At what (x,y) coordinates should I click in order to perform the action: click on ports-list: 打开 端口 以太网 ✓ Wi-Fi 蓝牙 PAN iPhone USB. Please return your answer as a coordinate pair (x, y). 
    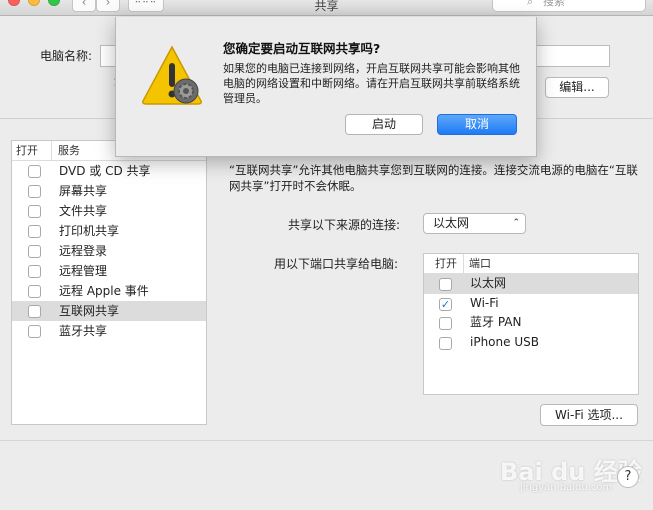
    Looking at the image, I should click on (531, 324).